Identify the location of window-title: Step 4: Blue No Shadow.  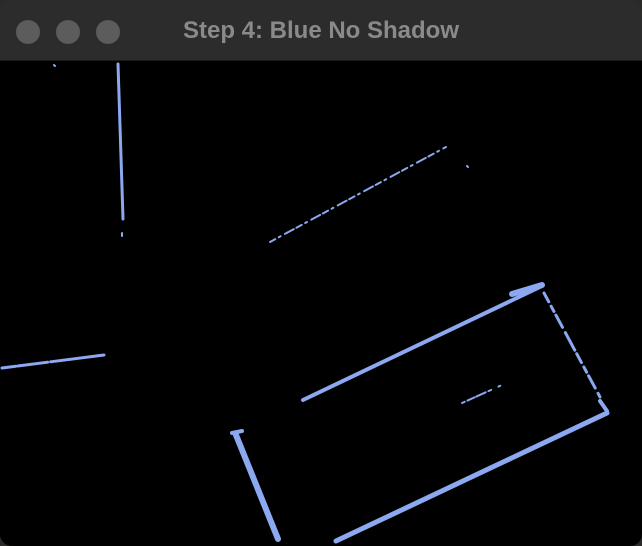
(321, 30).